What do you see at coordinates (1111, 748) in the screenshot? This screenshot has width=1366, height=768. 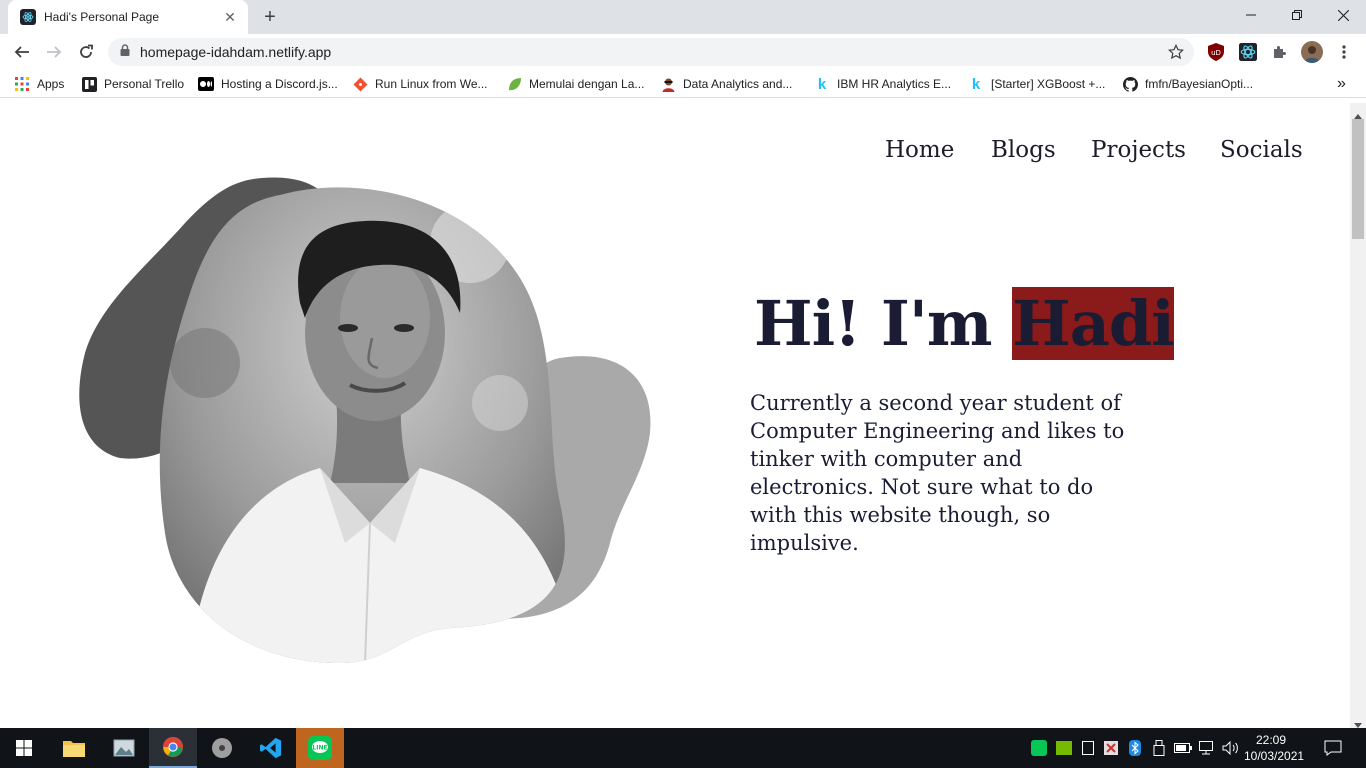 I see `security-tray-icon` at bounding box center [1111, 748].